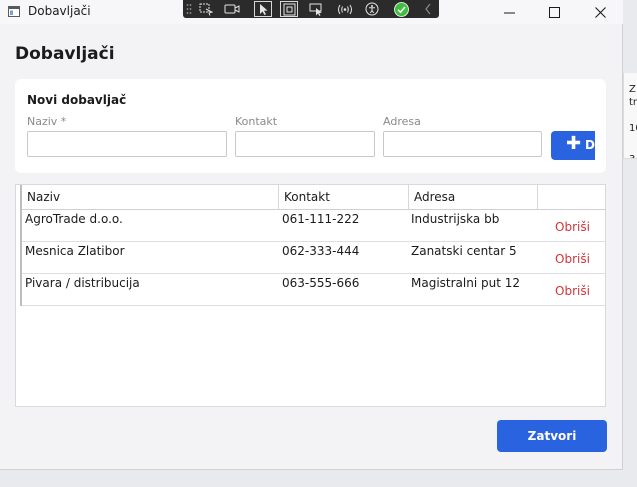  Describe the element at coordinates (59, 11) in the screenshot. I see `window-title: Dobavljači` at that location.